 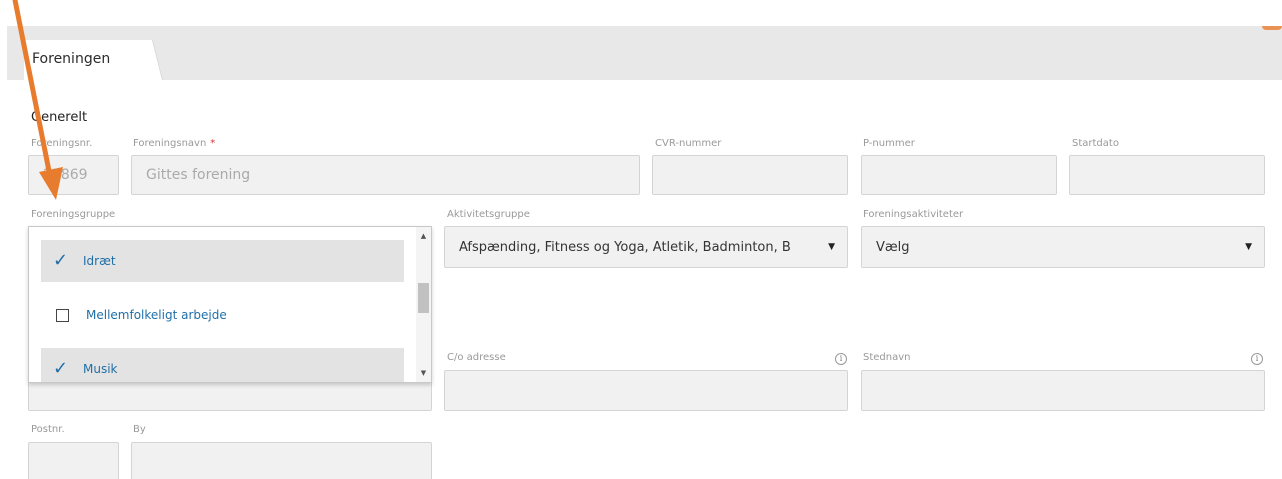 I want to click on aktivitetsgruppe-label: Aktivitetsgruppe, so click(x=488, y=214).